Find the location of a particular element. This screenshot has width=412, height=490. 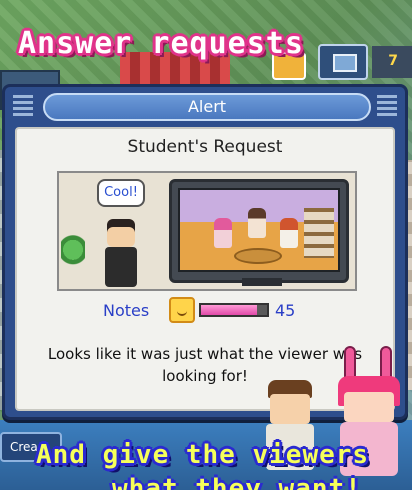

student-head is located at coordinates (121, 233).